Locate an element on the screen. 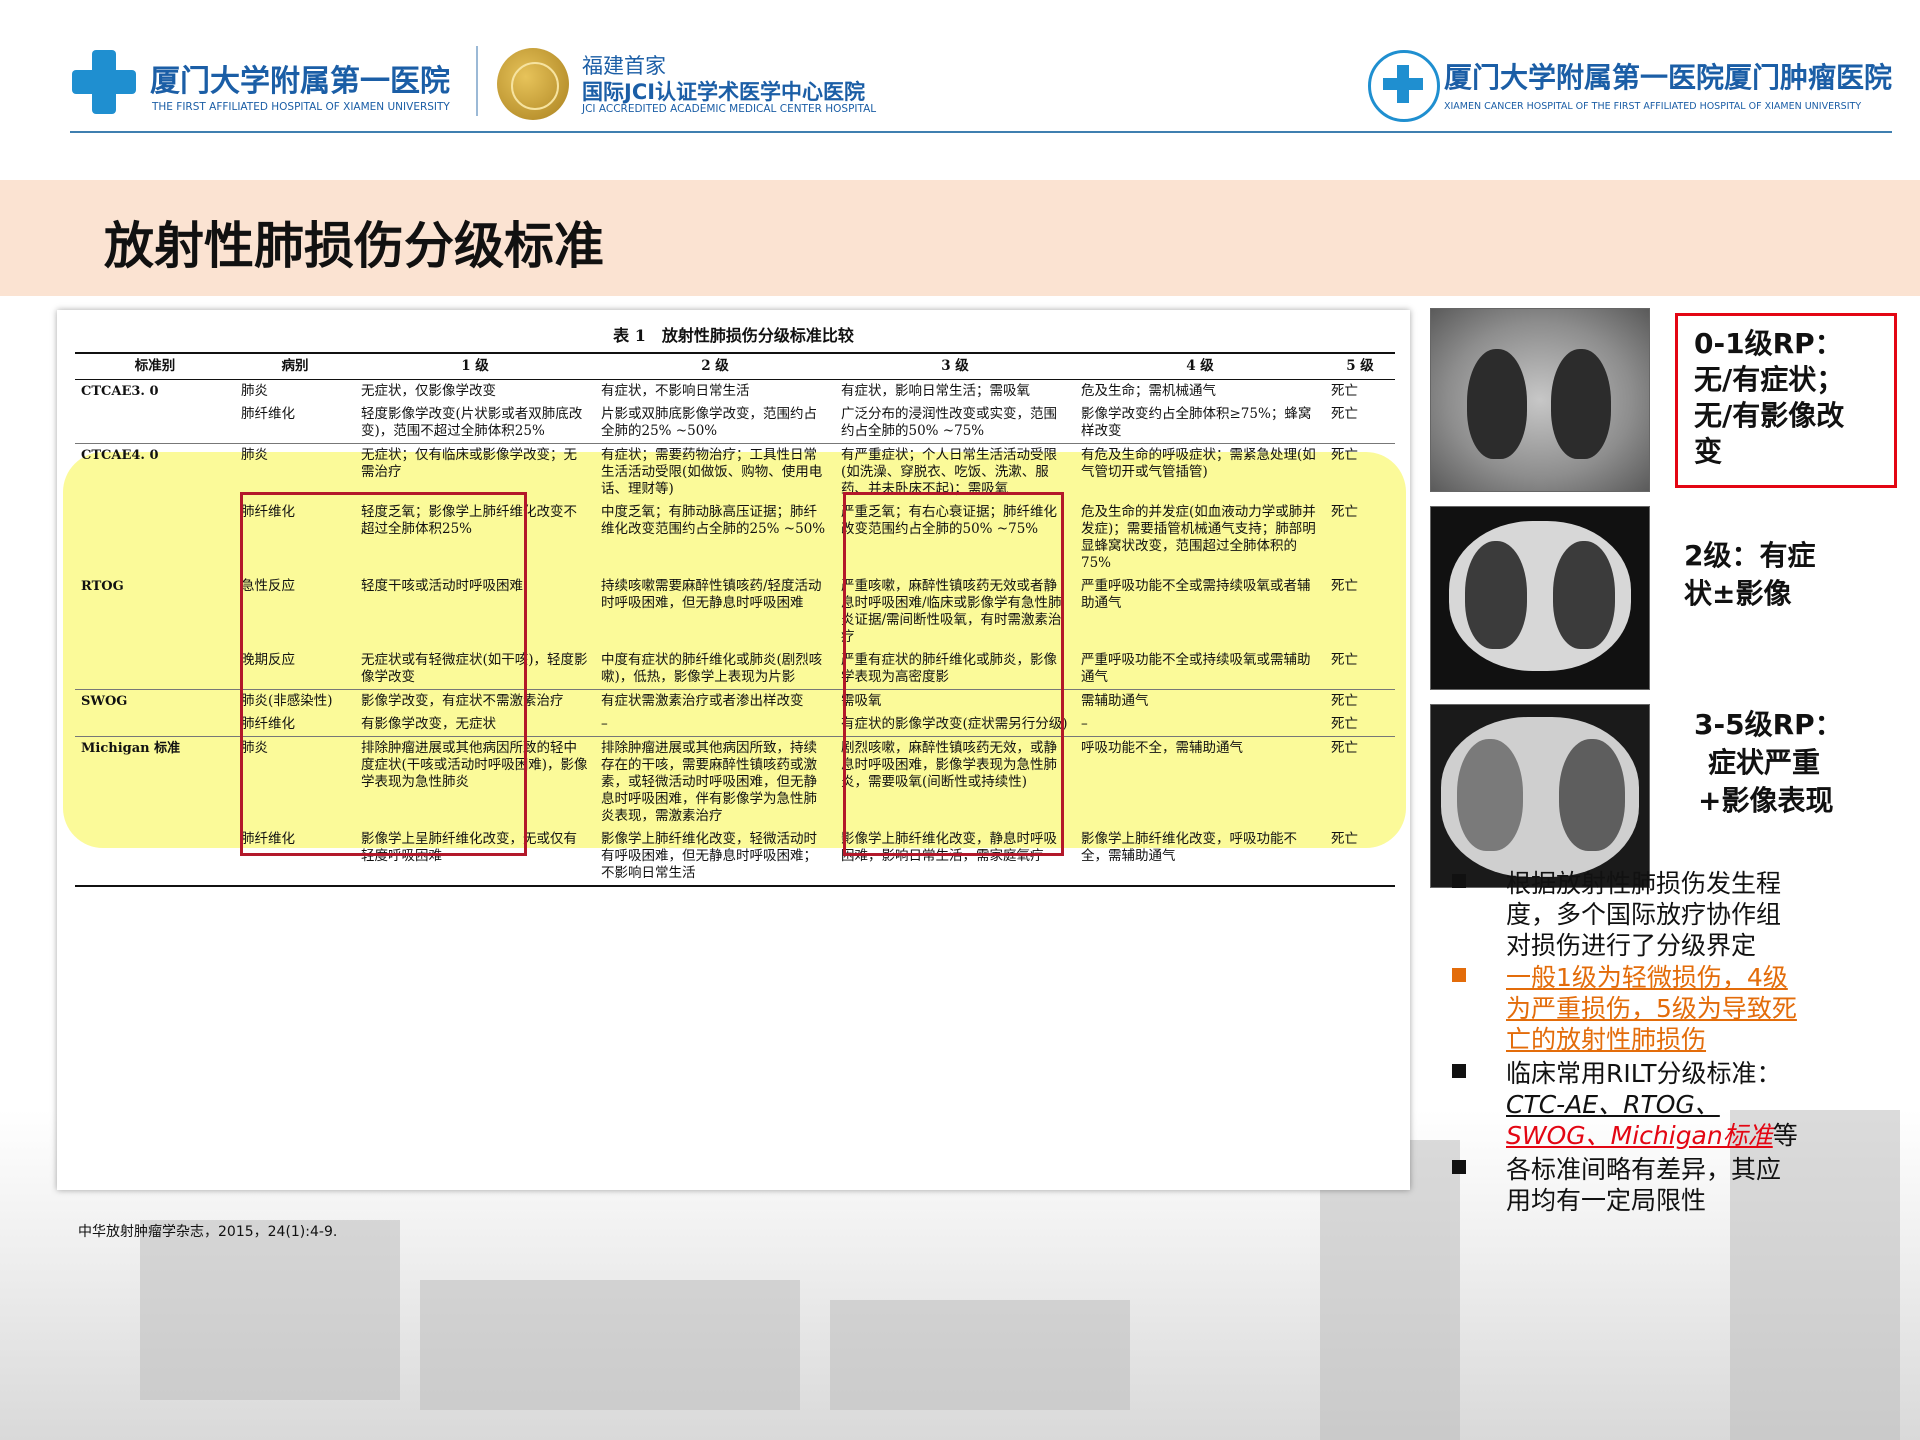  grade3-red-box is located at coordinates (953, 674).